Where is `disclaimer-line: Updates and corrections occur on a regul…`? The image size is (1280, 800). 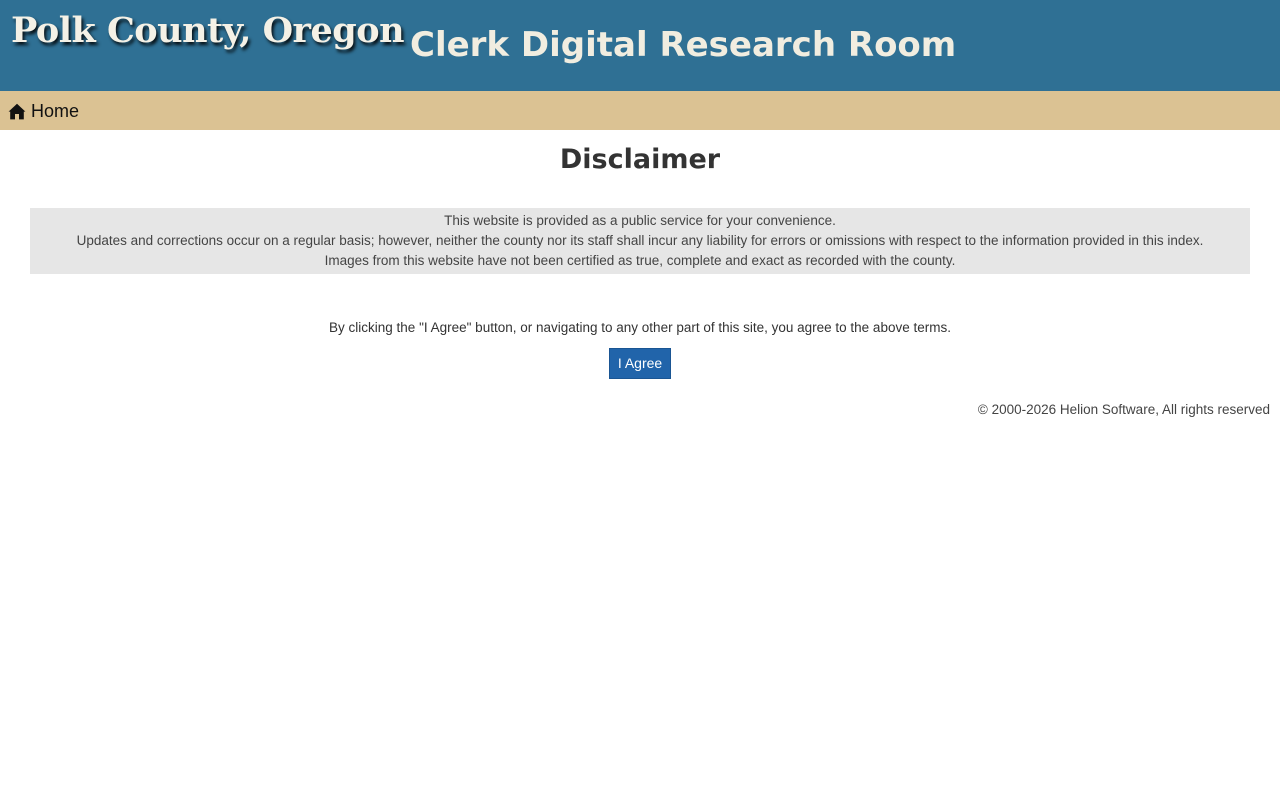 disclaimer-line: Updates and corrections occur on a regul… is located at coordinates (640, 240).